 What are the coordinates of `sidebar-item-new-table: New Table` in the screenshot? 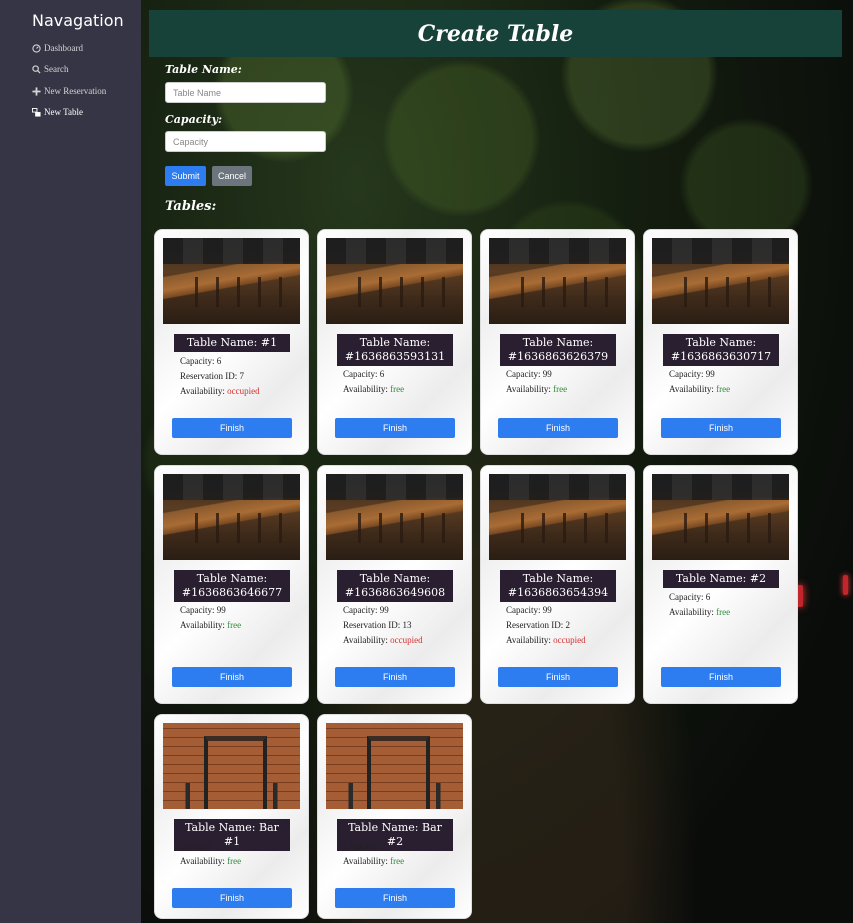 It's located at (57, 112).